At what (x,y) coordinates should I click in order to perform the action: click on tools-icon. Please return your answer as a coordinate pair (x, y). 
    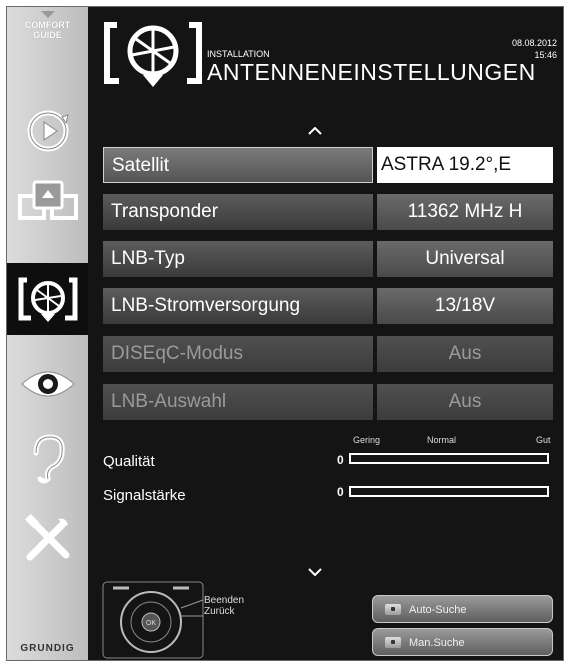
    Looking at the image, I should click on (46, 537).